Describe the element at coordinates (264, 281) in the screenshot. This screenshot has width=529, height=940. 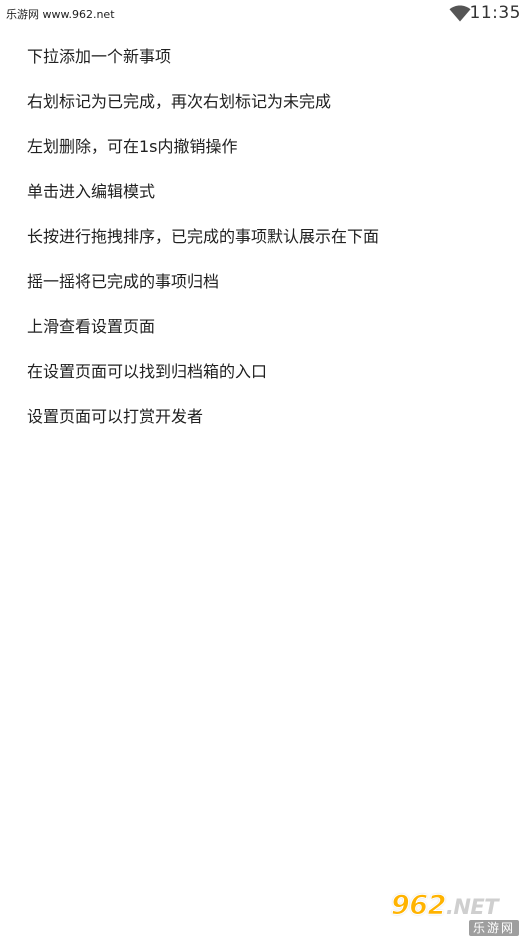
I see `list-item: 摇一摇将已完成的事项归档` at that location.